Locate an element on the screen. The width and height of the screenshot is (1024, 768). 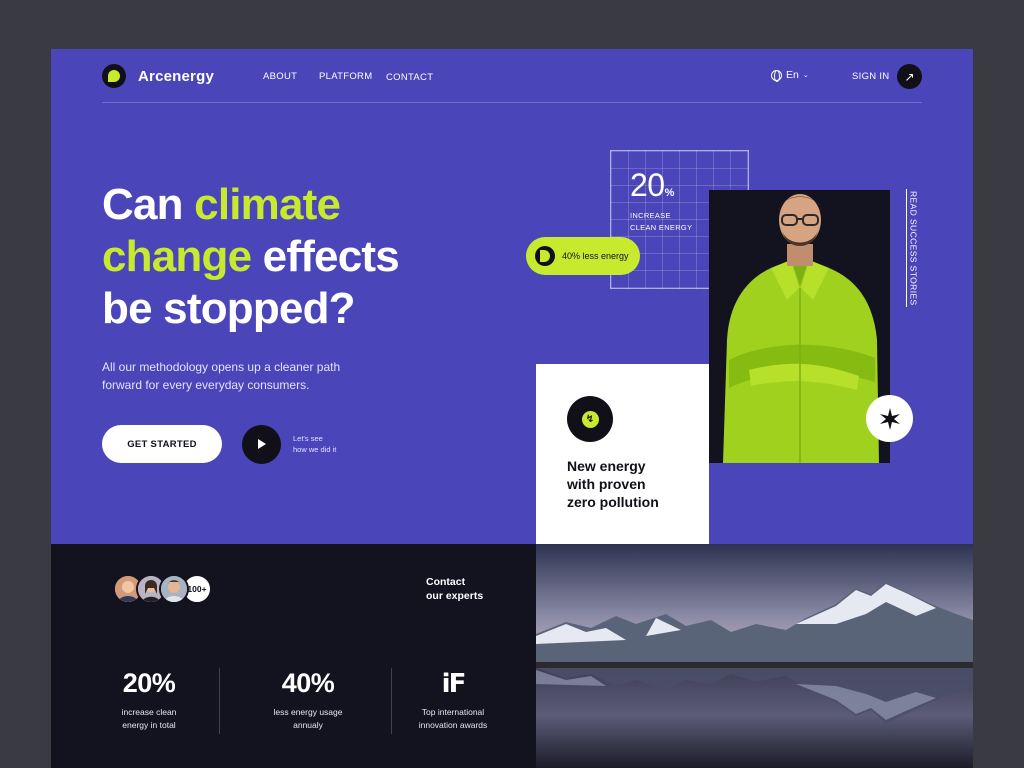
stat-label: increase clean energy in total is located at coordinates (149, 719).